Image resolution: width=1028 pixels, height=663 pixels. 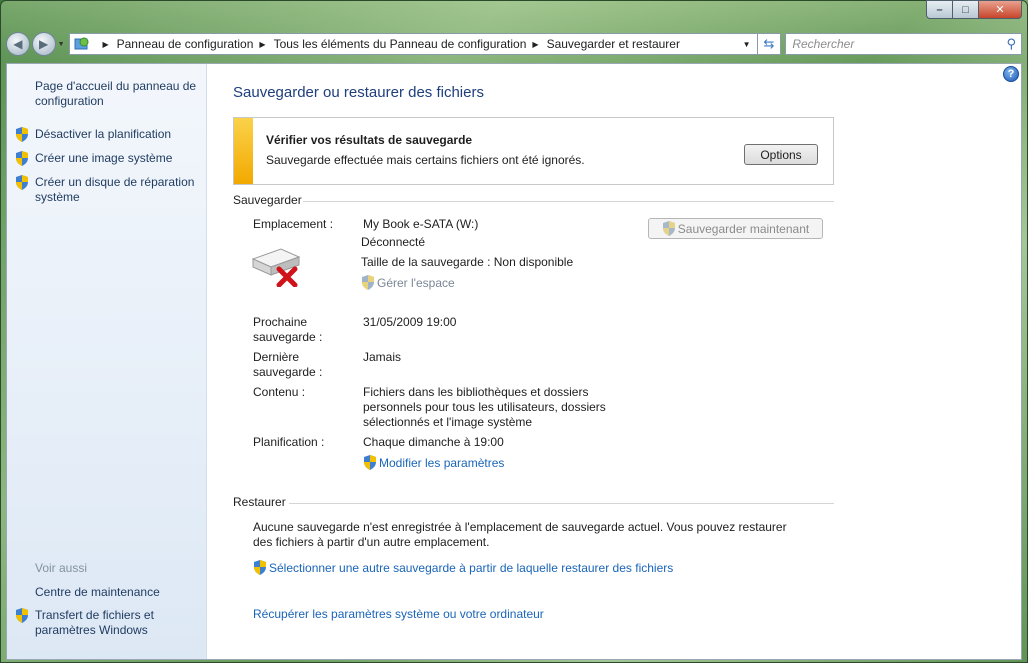 What do you see at coordinates (442, 463) in the screenshot?
I see `change-settings-label: Modifier les paramètres` at bounding box center [442, 463].